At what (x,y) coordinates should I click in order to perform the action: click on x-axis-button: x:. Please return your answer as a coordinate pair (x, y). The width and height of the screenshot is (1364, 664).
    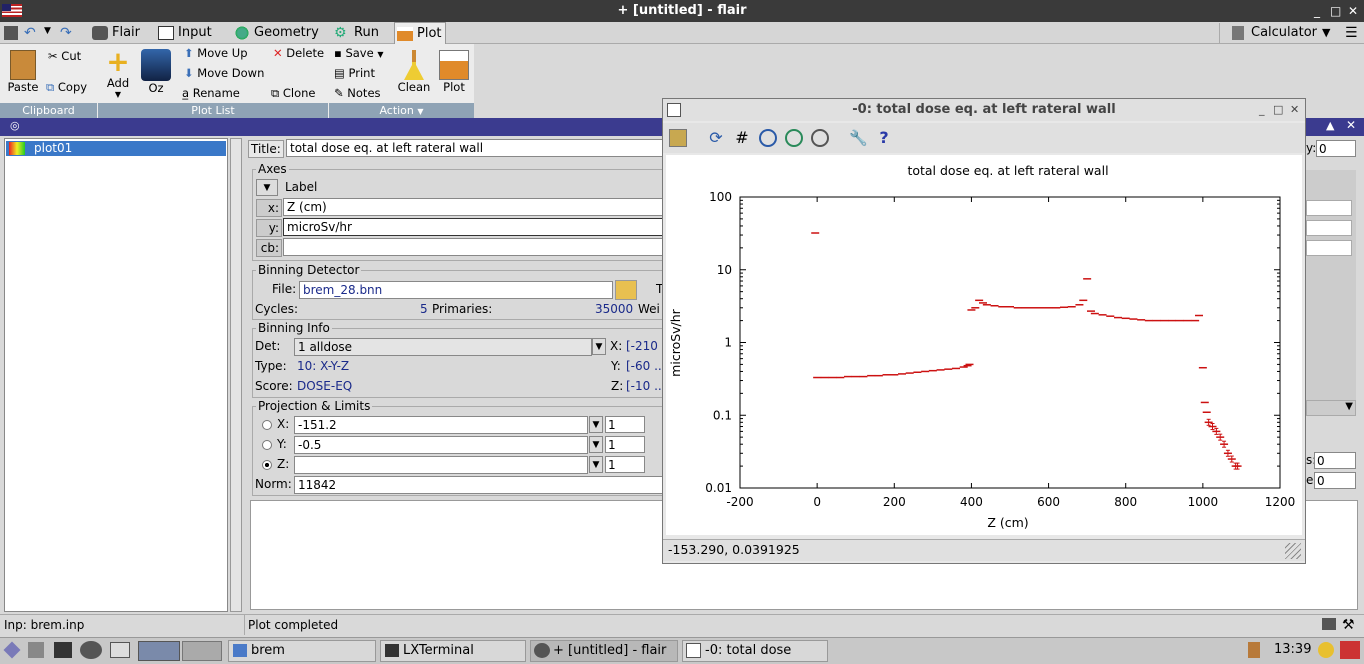
    Looking at the image, I should click on (269, 208).